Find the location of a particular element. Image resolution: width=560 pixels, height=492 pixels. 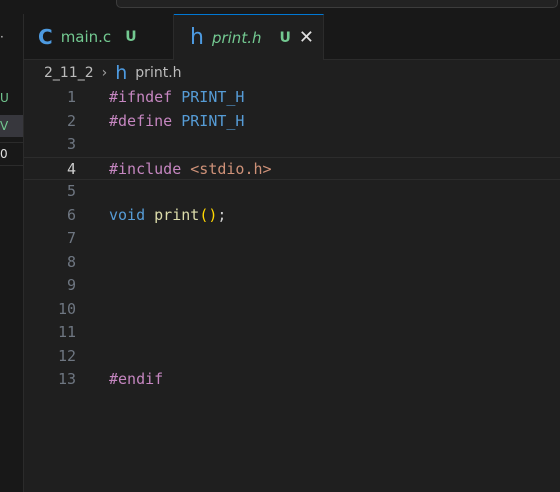

tab-print-h: h print.h U ✕ is located at coordinates (249, 37).